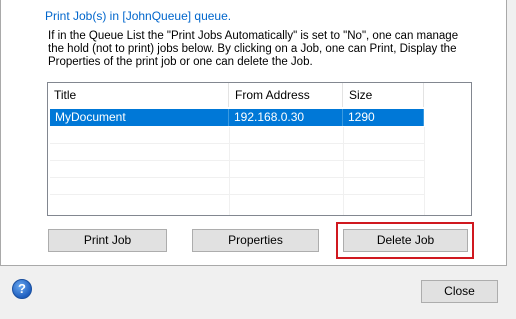  Describe the element at coordinates (405, 240) in the screenshot. I see `delete-job-highlight-box` at that location.